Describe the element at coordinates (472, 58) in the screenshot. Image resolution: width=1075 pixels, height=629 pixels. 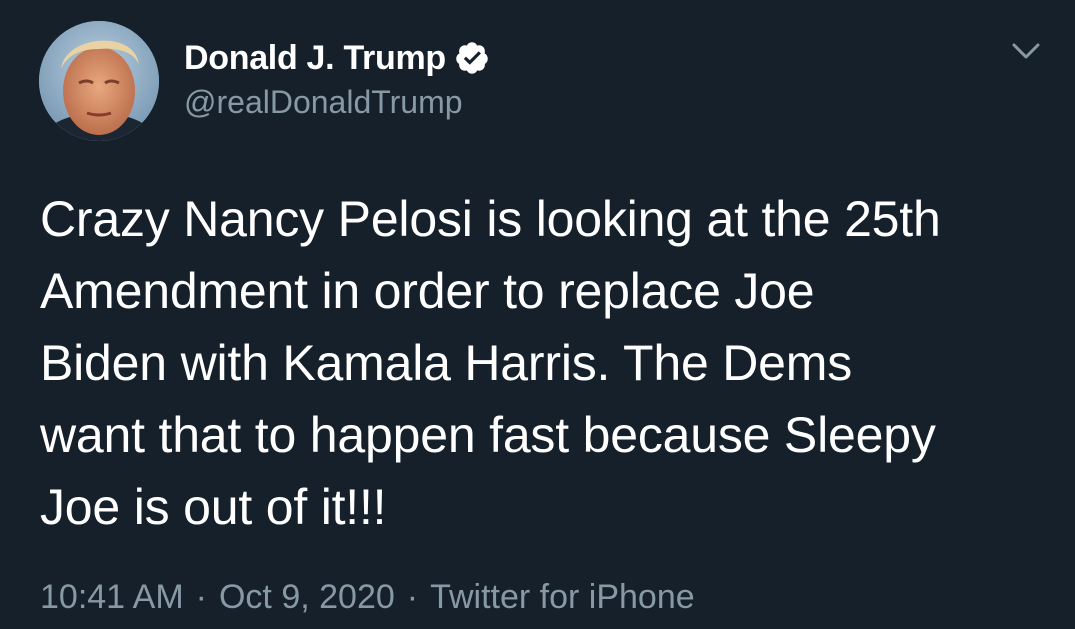
I see `verified-badge-icon` at that location.